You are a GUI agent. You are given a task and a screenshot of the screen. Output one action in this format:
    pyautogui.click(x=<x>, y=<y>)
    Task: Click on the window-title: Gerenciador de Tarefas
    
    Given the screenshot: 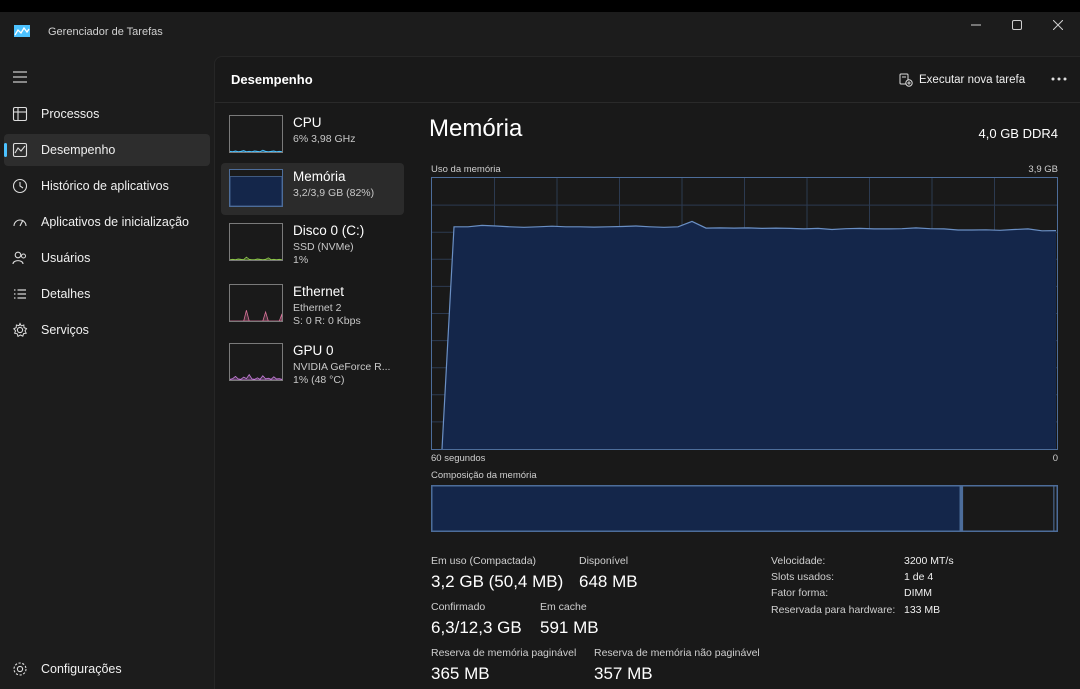 What is the action you would take?
    pyautogui.click(x=105, y=32)
    